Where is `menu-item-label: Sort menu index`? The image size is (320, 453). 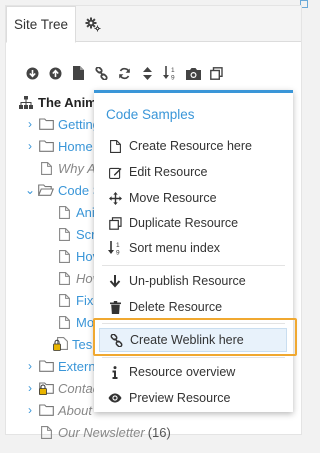 menu-item-label: Sort menu index is located at coordinates (175, 248).